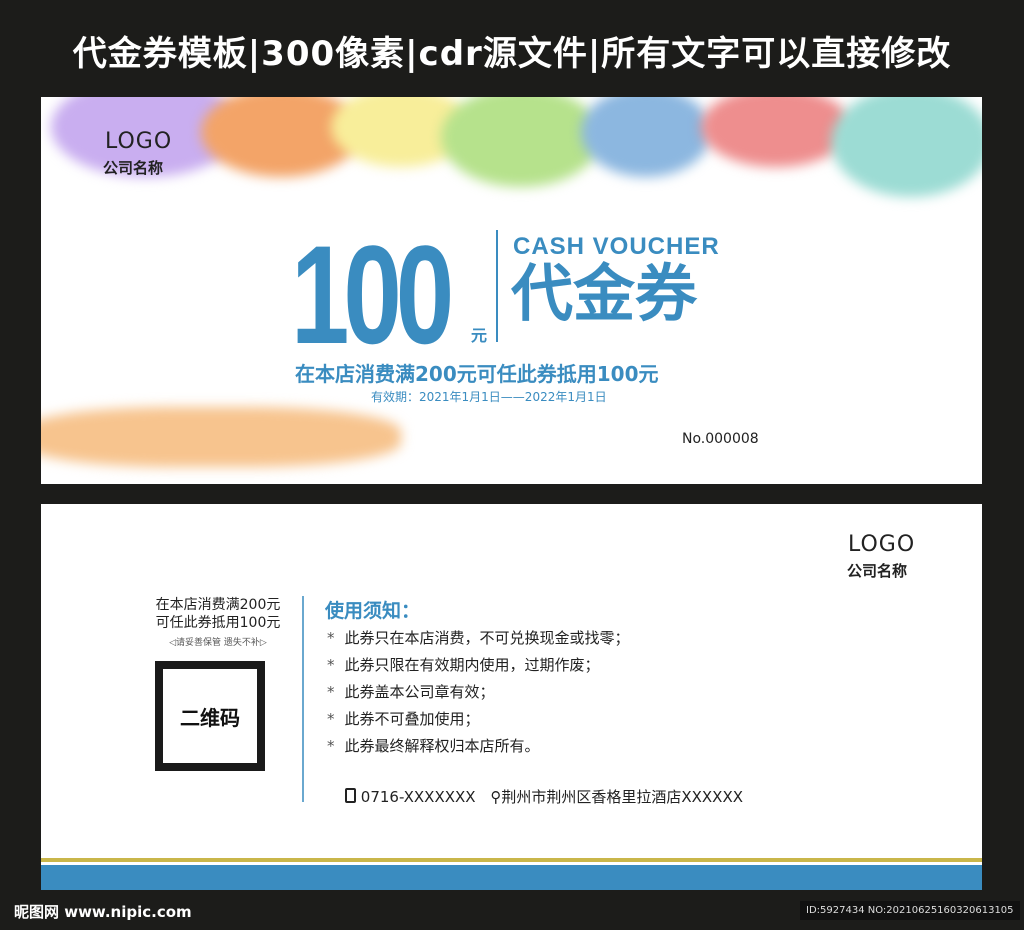  I want to click on offer-line-1: 在本店消费满200元, so click(218, 605).